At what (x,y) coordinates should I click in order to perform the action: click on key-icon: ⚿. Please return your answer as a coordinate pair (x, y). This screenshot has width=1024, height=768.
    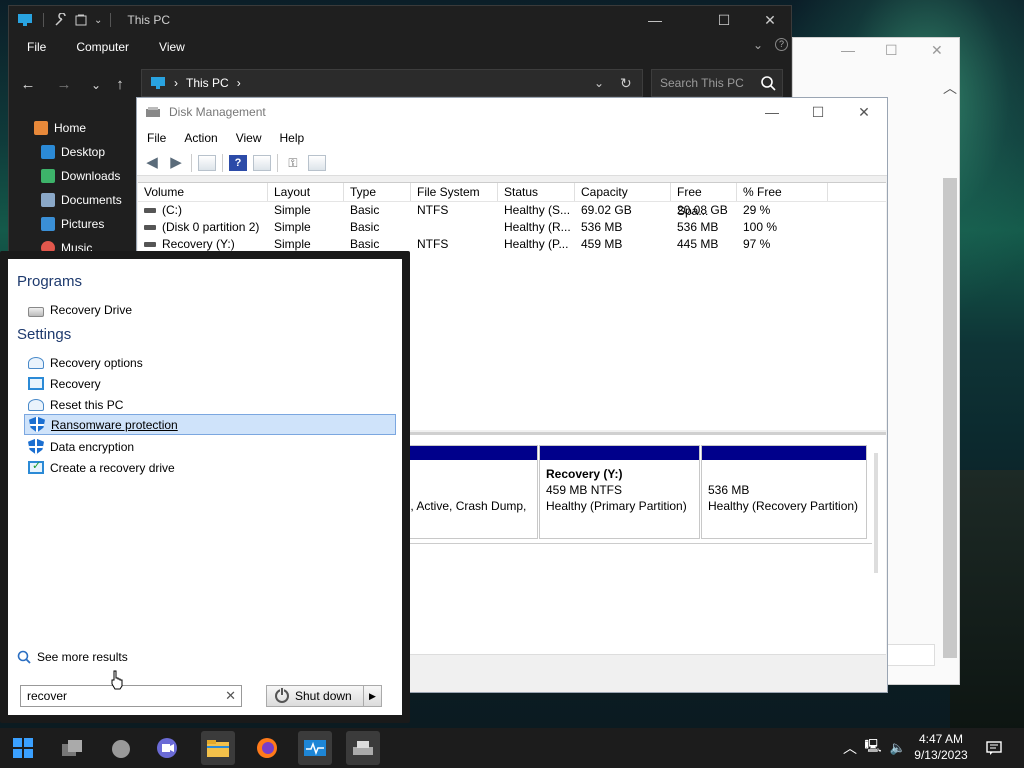
    Looking at the image, I should click on (293, 163).